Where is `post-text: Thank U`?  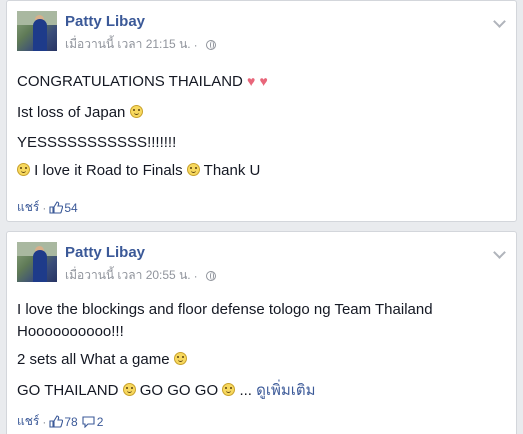 post-text: Thank U is located at coordinates (232, 170).